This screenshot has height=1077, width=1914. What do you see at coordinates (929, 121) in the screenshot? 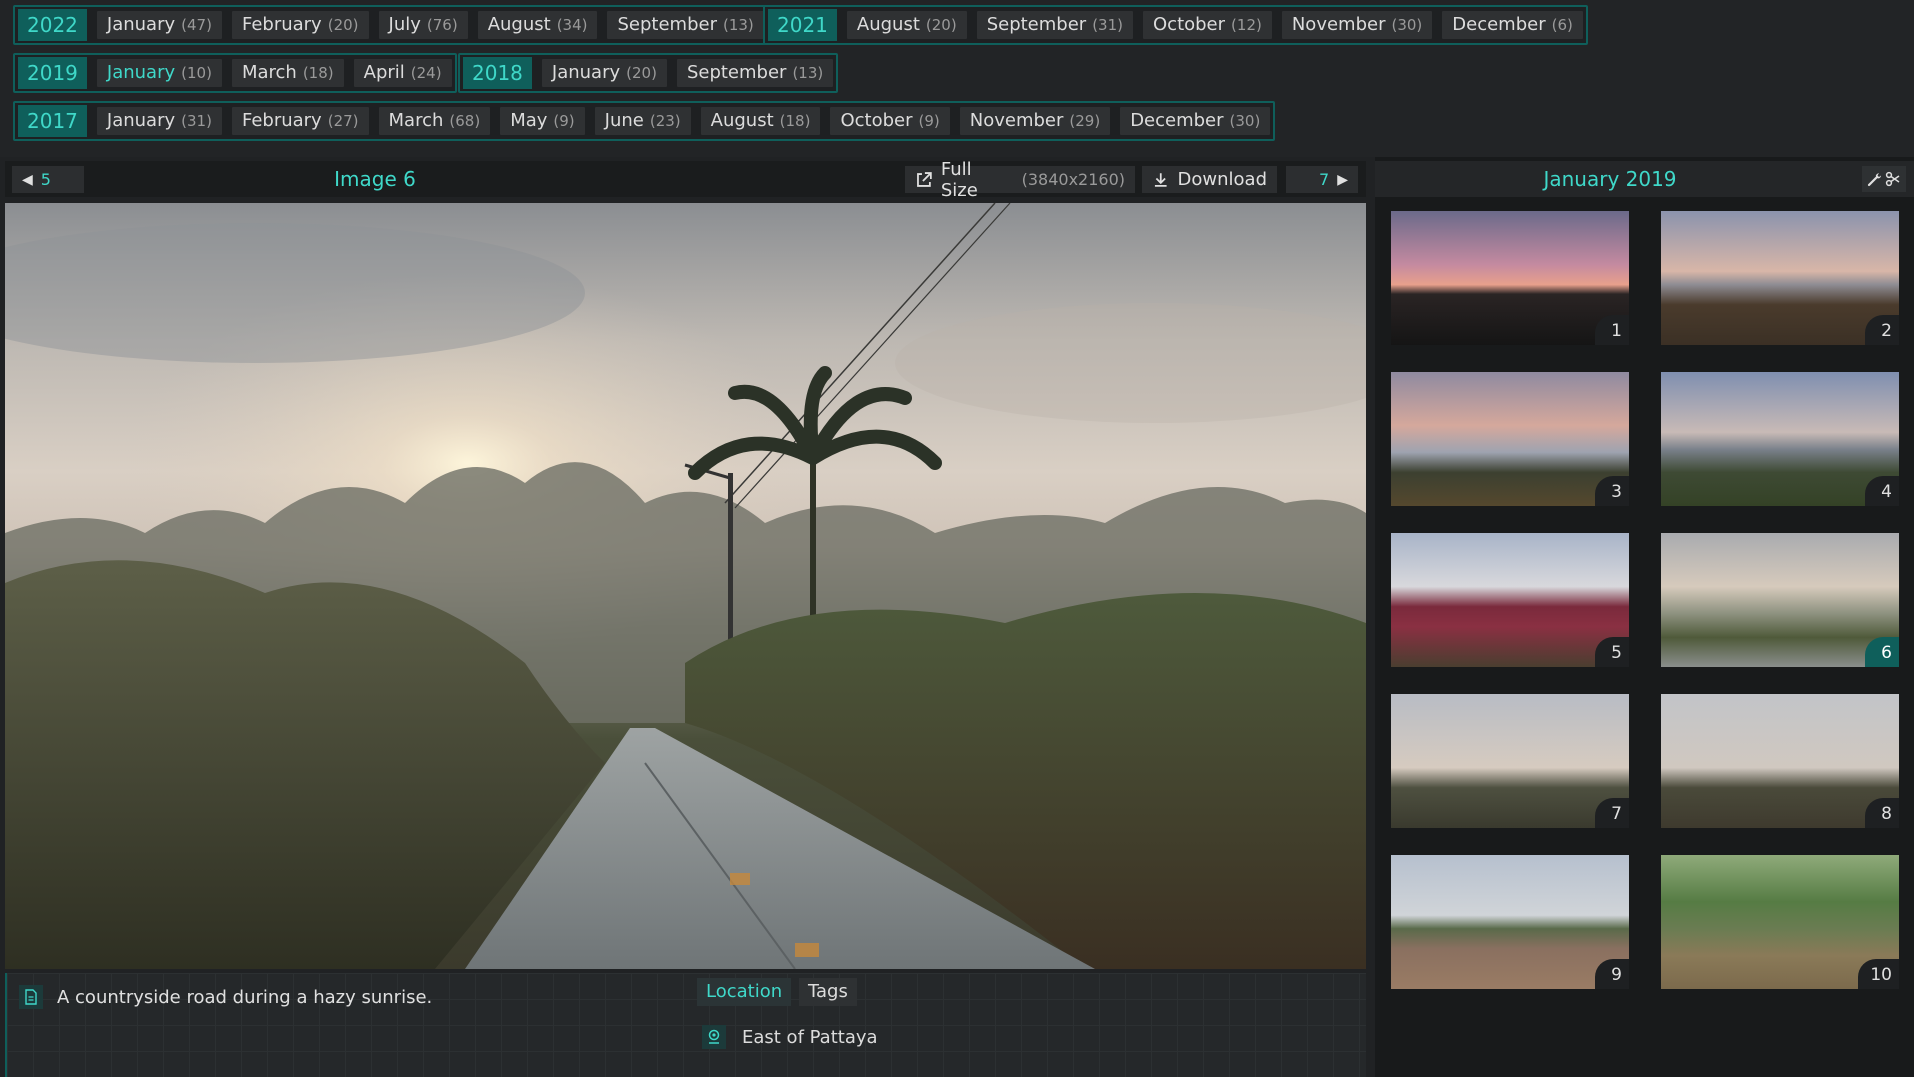
I see `month-count: (9)` at bounding box center [929, 121].